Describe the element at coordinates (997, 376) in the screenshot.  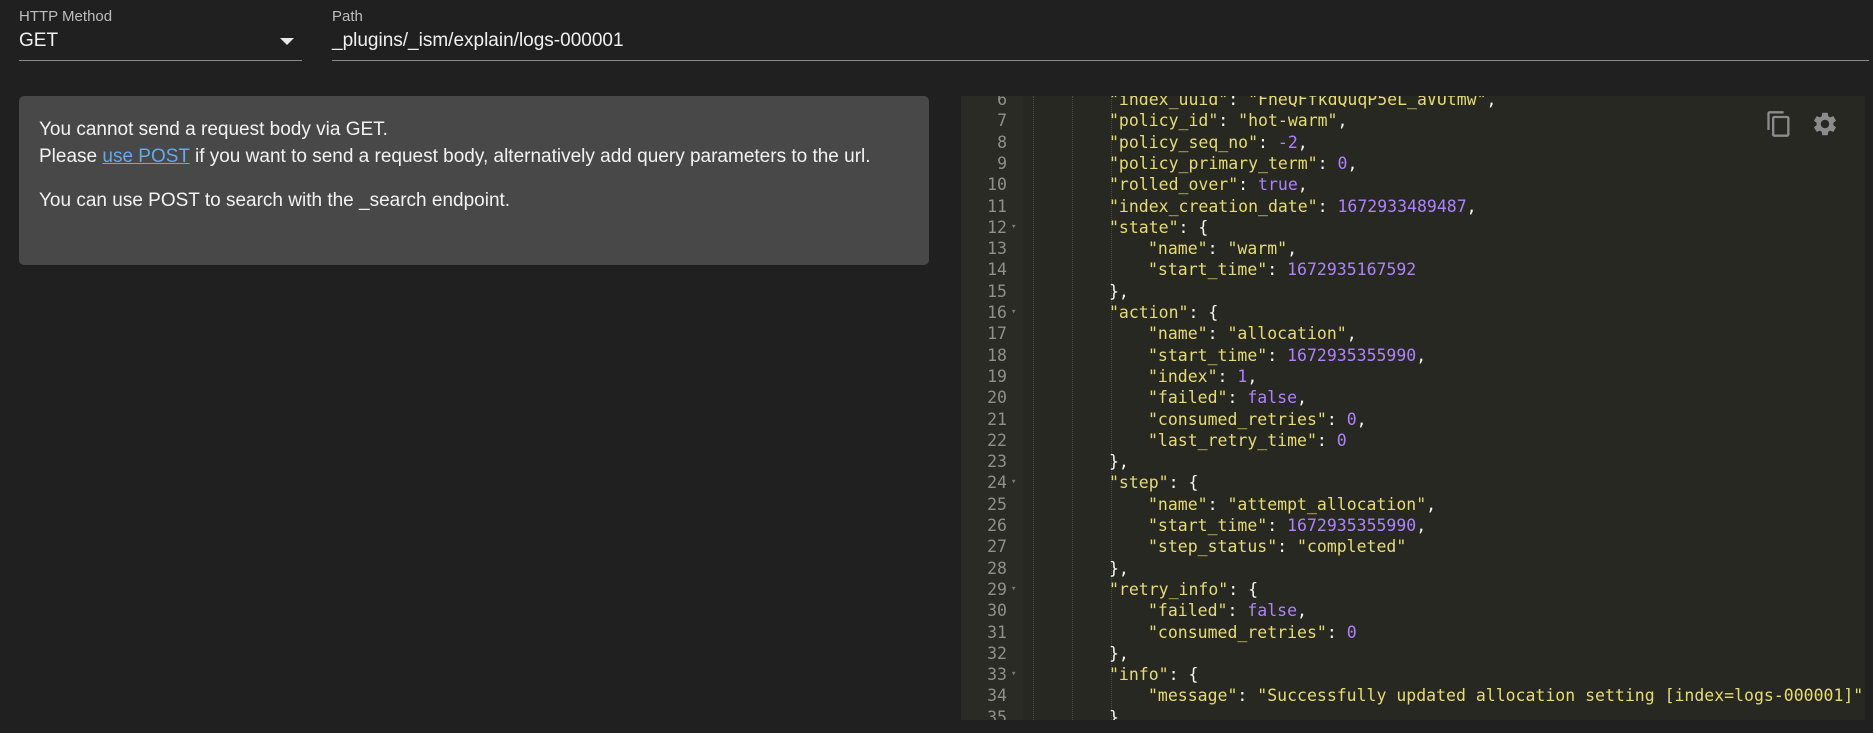
I see `line-number: 19` at that location.